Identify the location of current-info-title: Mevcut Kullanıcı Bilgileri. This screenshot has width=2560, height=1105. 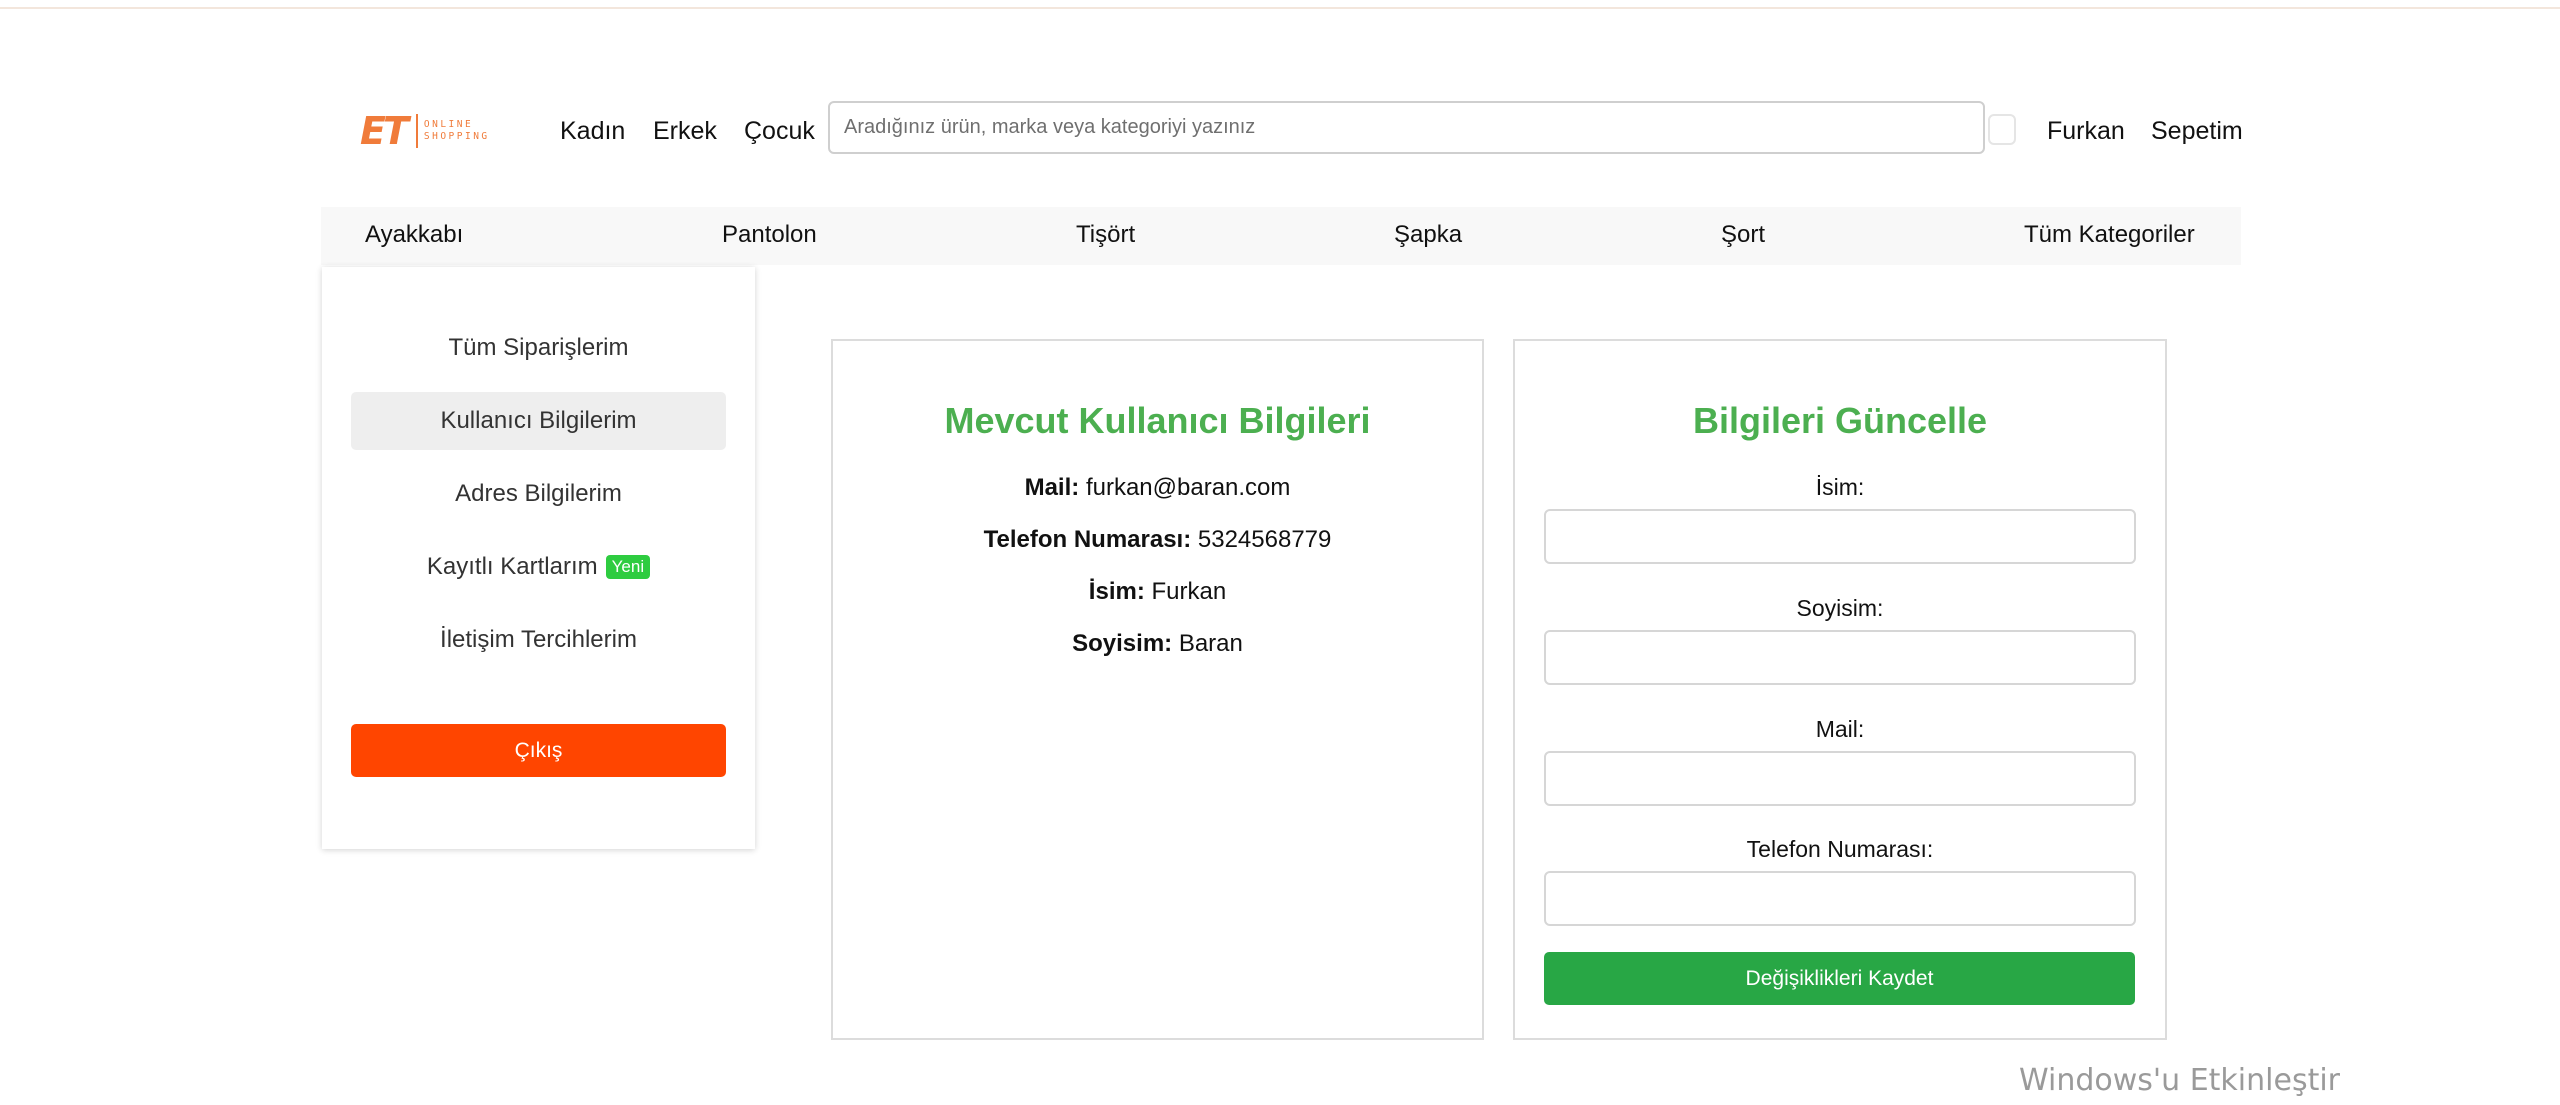
(1157, 420).